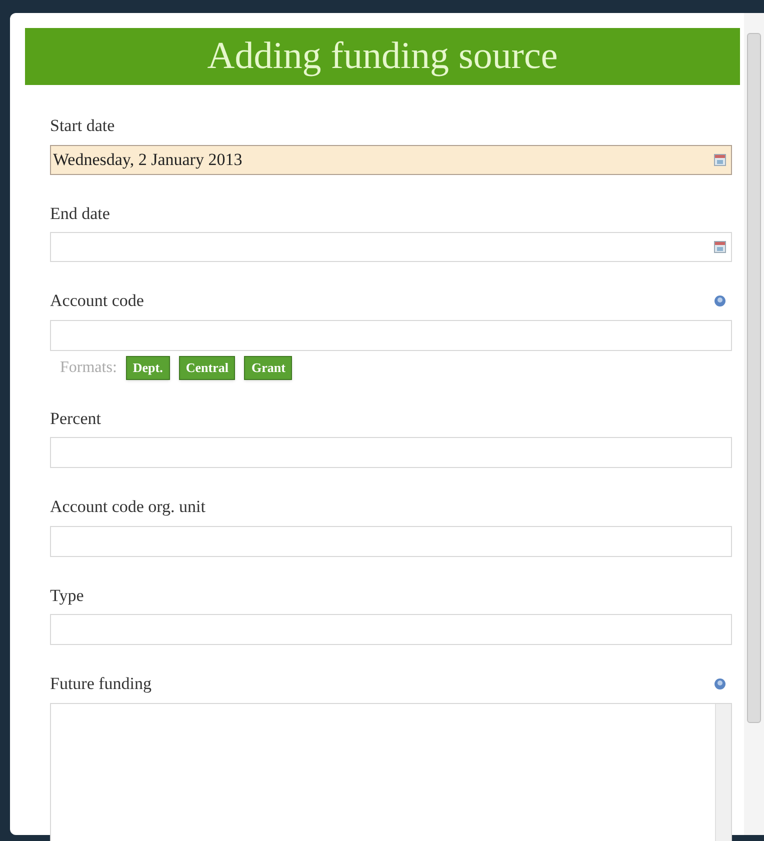 The image size is (764, 841). What do you see at coordinates (67, 595) in the screenshot?
I see `field-label: Type` at bounding box center [67, 595].